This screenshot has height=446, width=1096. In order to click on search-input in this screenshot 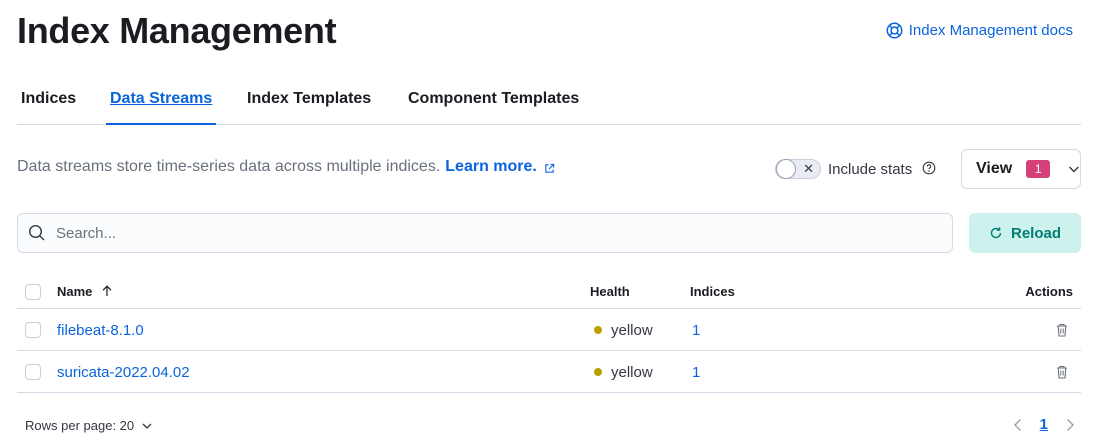, I will do `click(481, 233)`.